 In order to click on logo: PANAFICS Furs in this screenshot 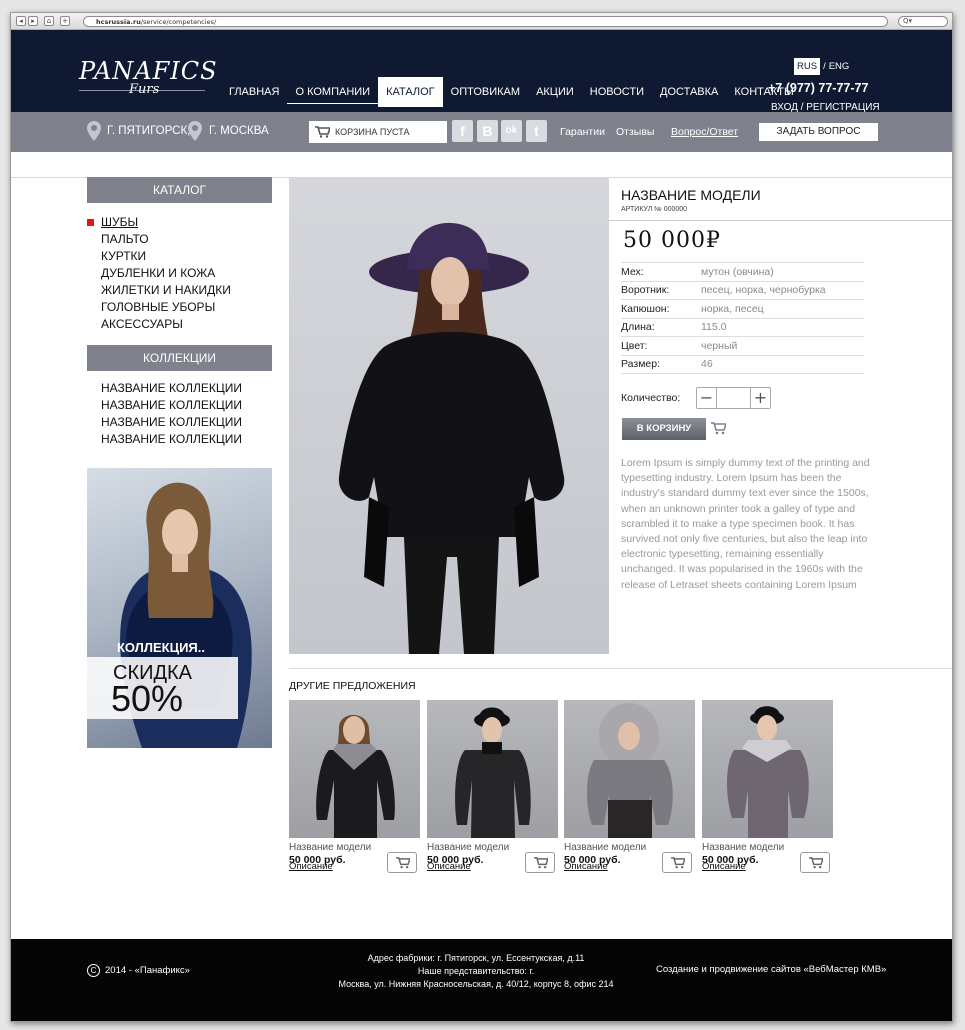, I will do `click(148, 77)`.